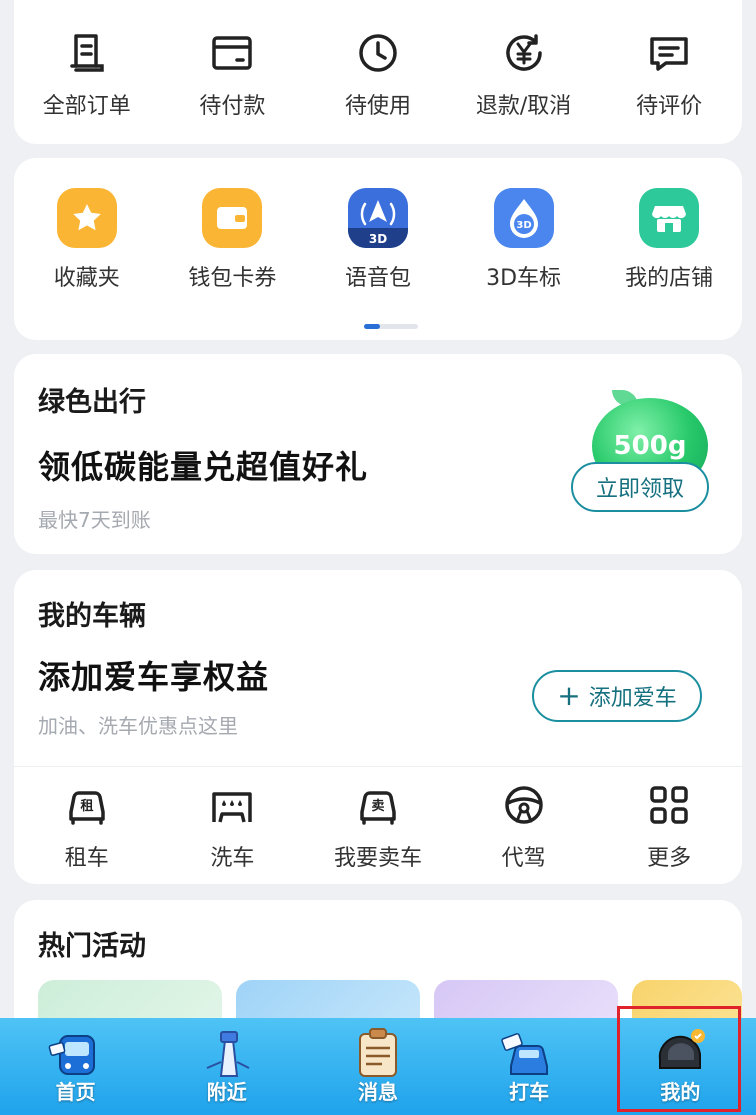  What do you see at coordinates (669, 54) in the screenshot?
I see `comment-icon` at bounding box center [669, 54].